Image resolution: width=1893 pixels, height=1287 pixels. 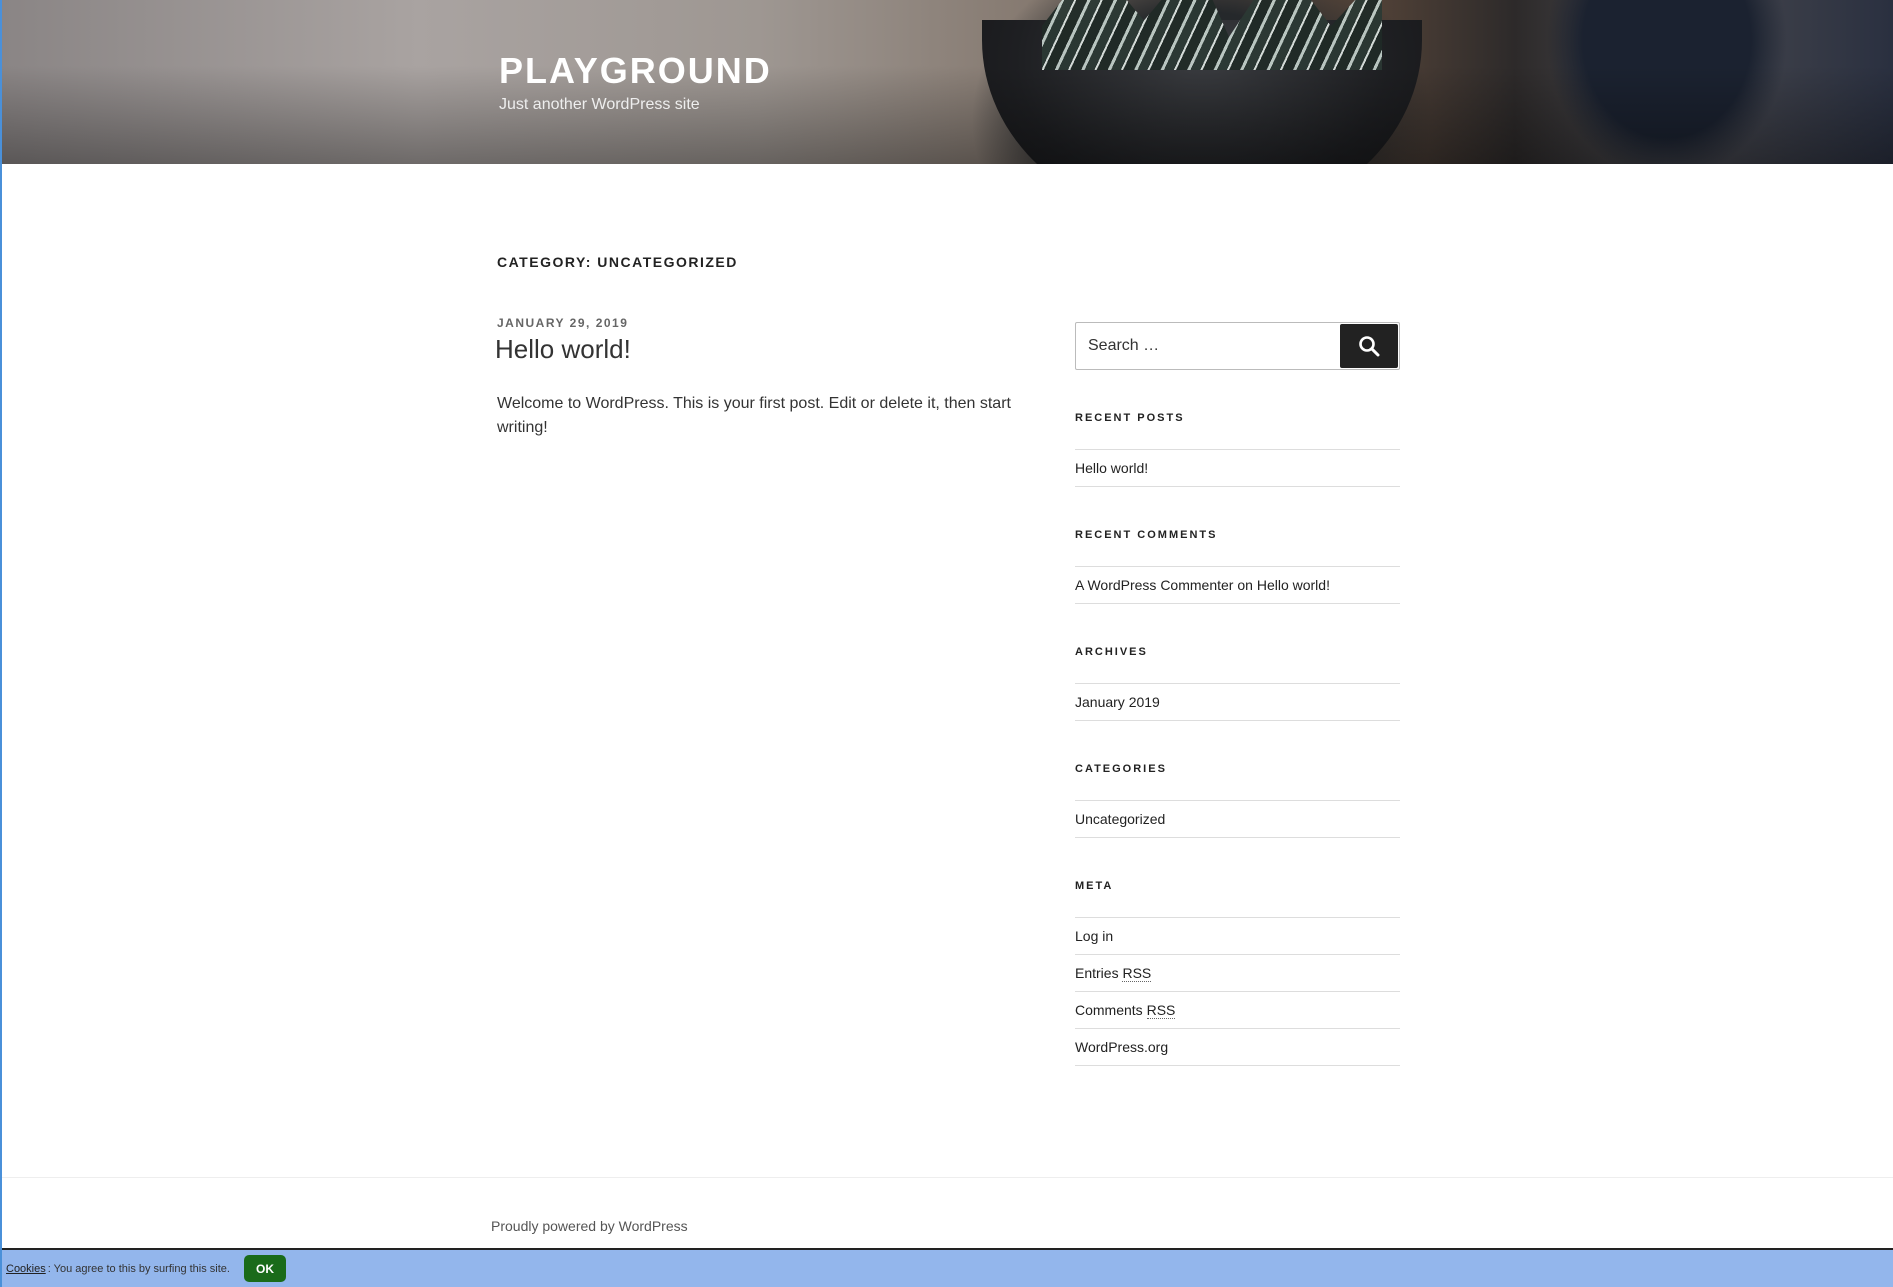 What do you see at coordinates (1146, 535) in the screenshot?
I see `recent-comments-title: RECENT COMMENTS` at bounding box center [1146, 535].